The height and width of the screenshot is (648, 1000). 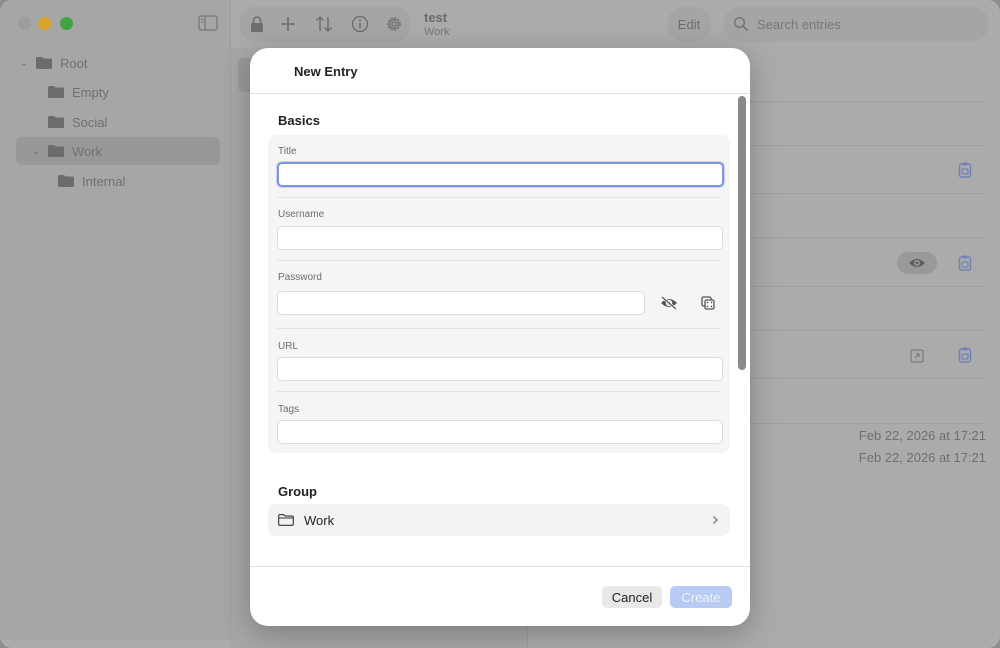 I want to click on sidebar-item-label: Empty, so click(x=90, y=92).